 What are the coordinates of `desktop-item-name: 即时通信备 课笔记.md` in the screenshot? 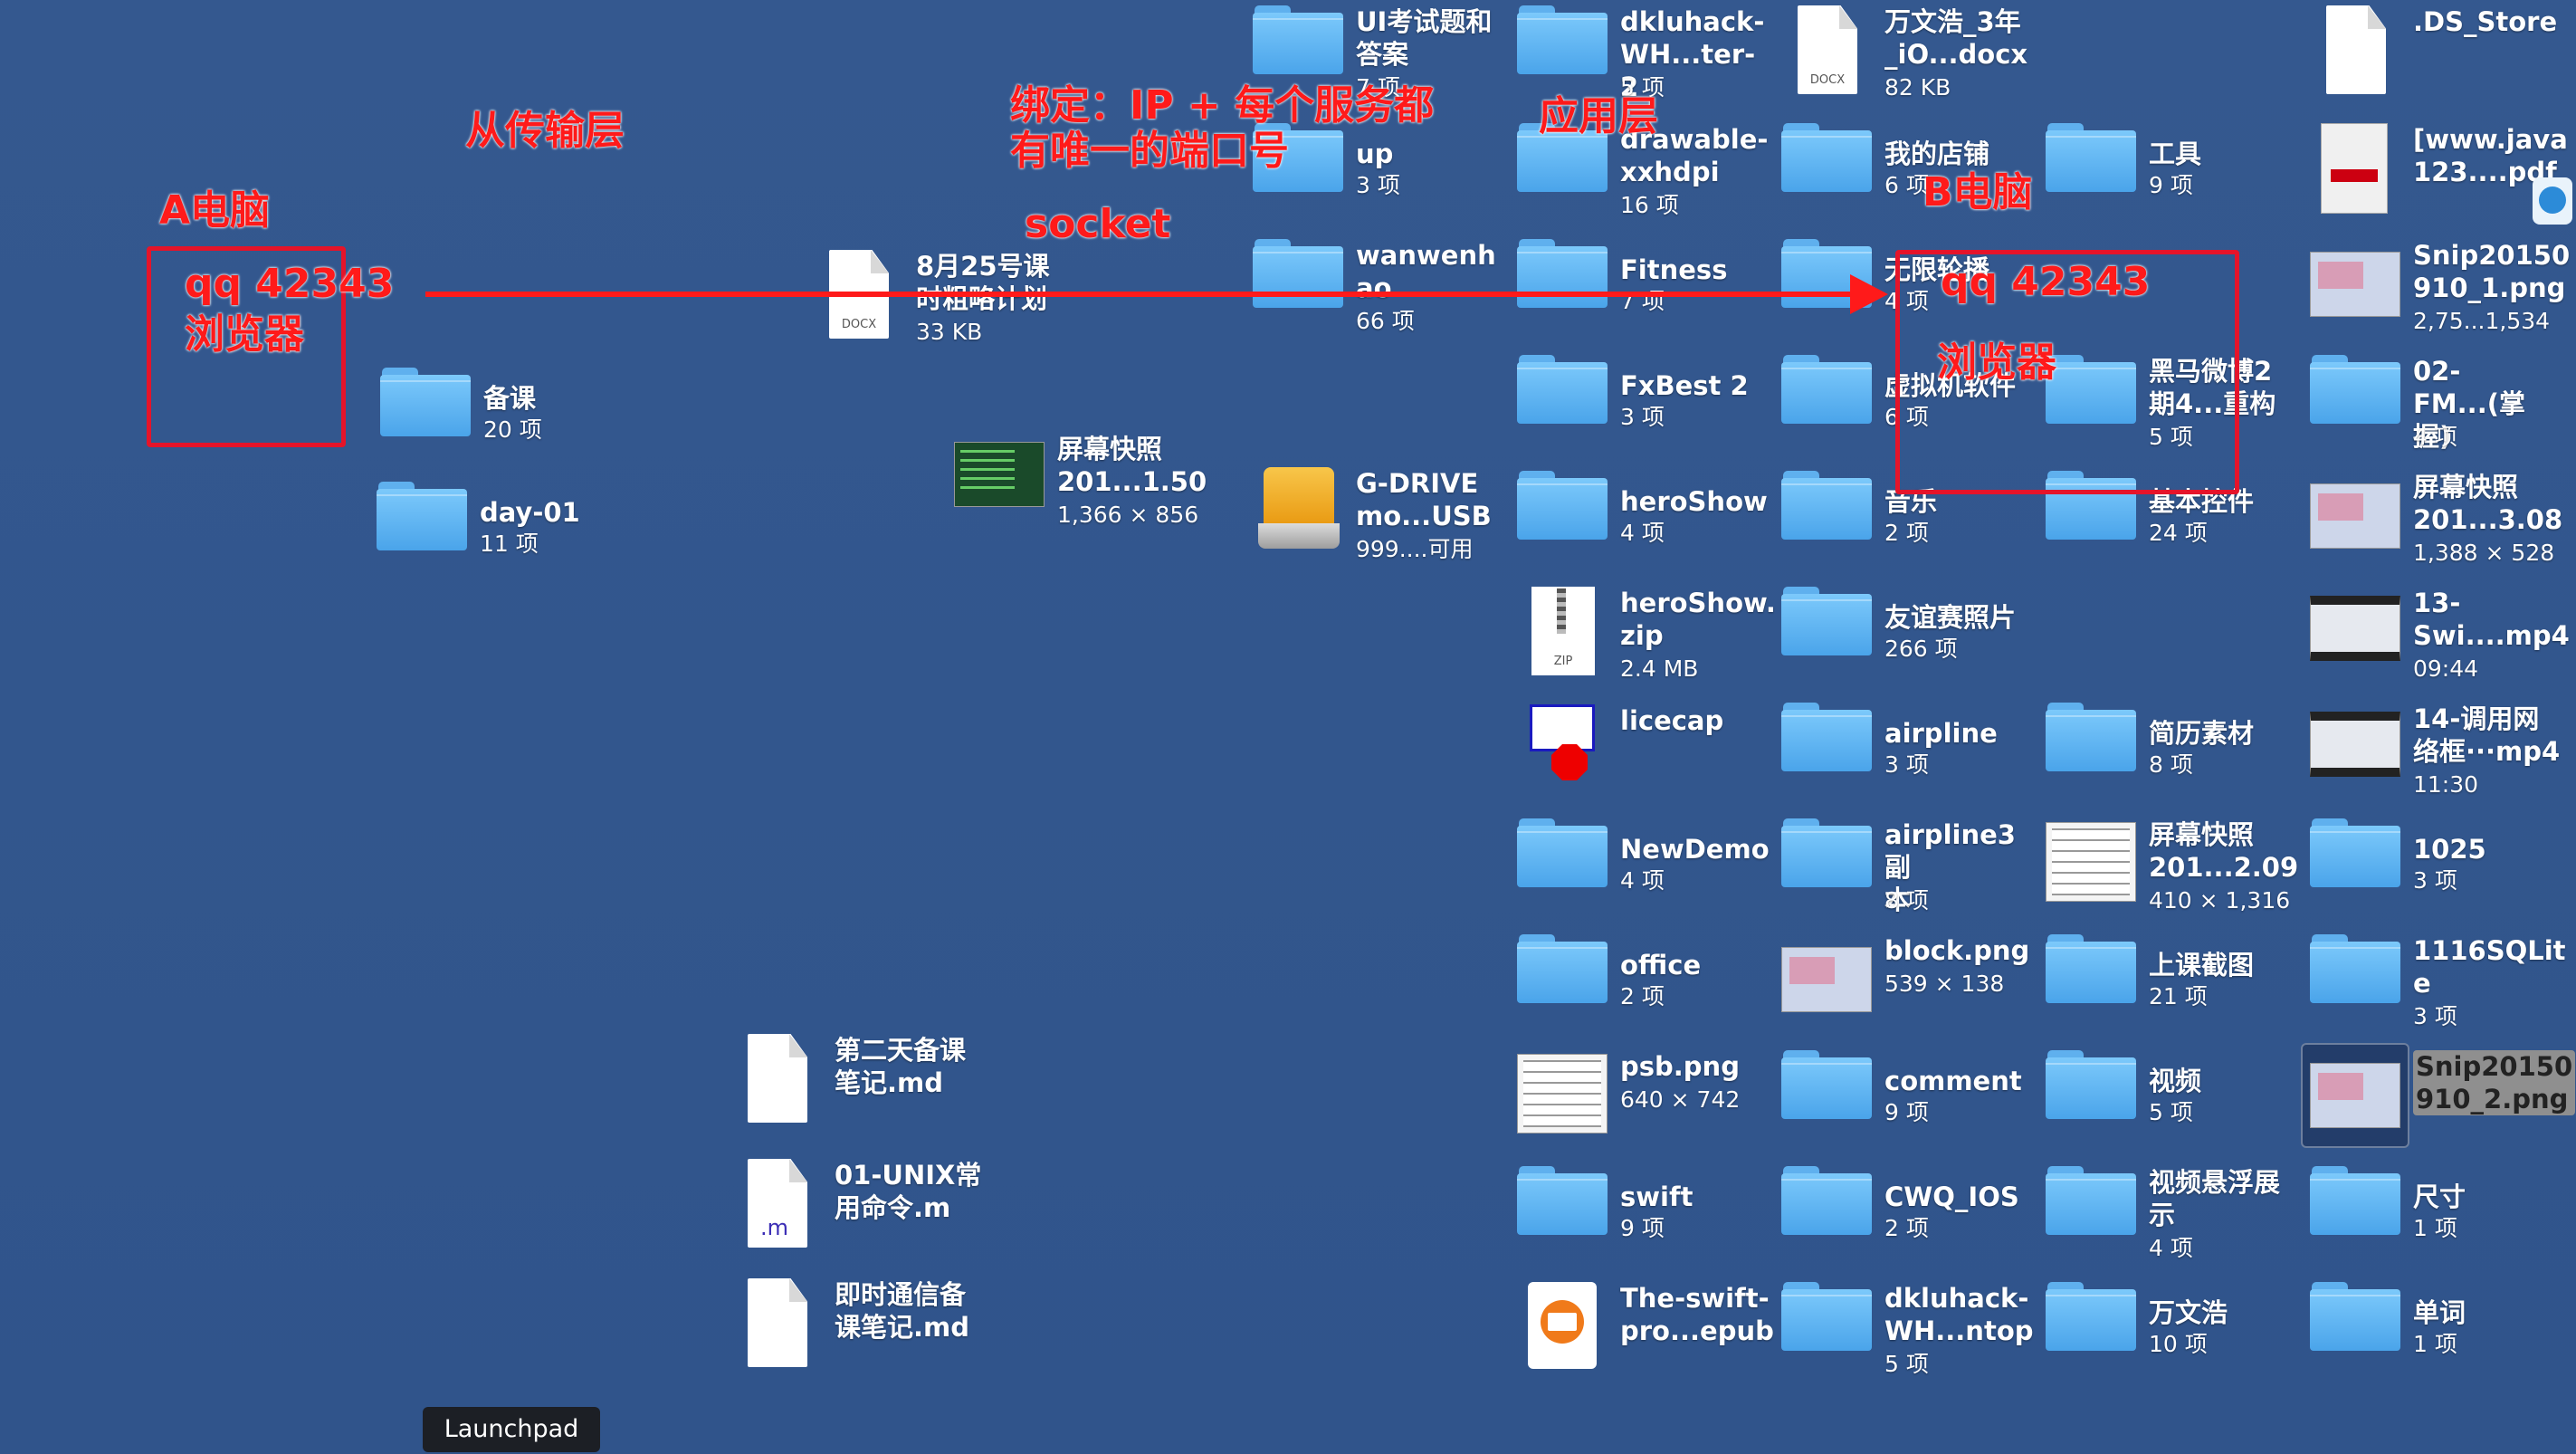 It's located at (902, 1311).